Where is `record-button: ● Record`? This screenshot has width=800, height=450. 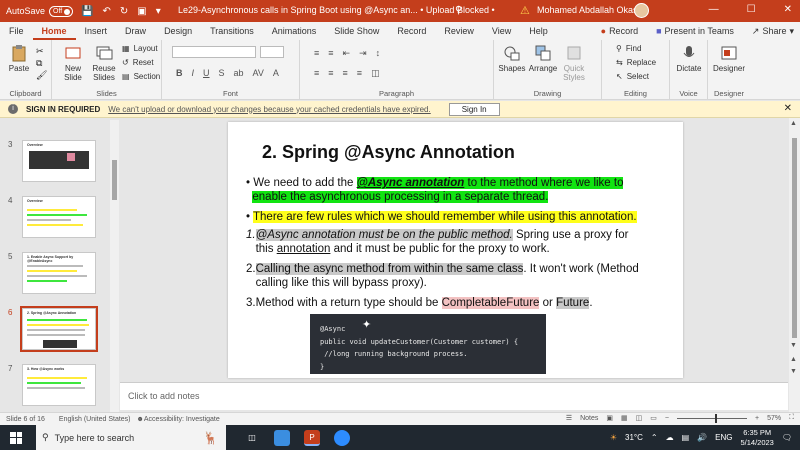
record-button: ● Record is located at coordinates (619, 31).